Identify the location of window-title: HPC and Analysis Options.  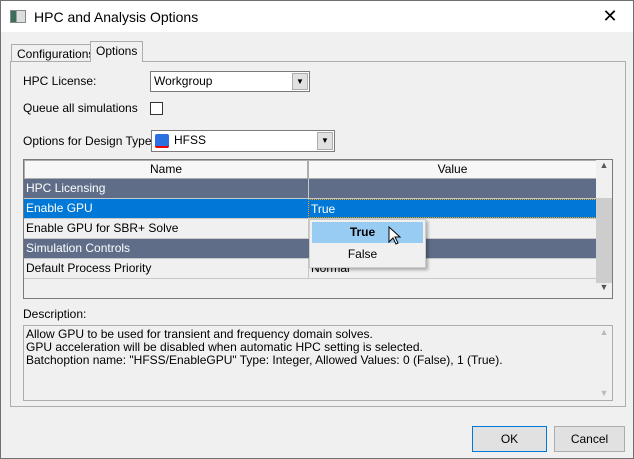
(116, 17).